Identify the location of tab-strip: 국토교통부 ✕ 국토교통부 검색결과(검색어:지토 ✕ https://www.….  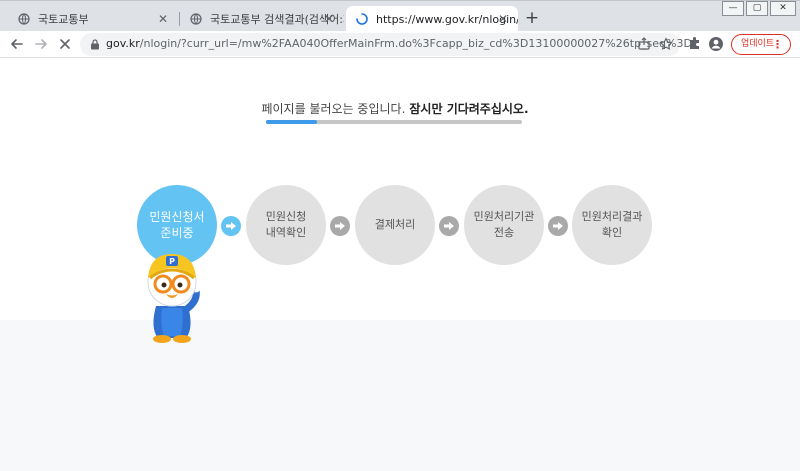
(400, 16).